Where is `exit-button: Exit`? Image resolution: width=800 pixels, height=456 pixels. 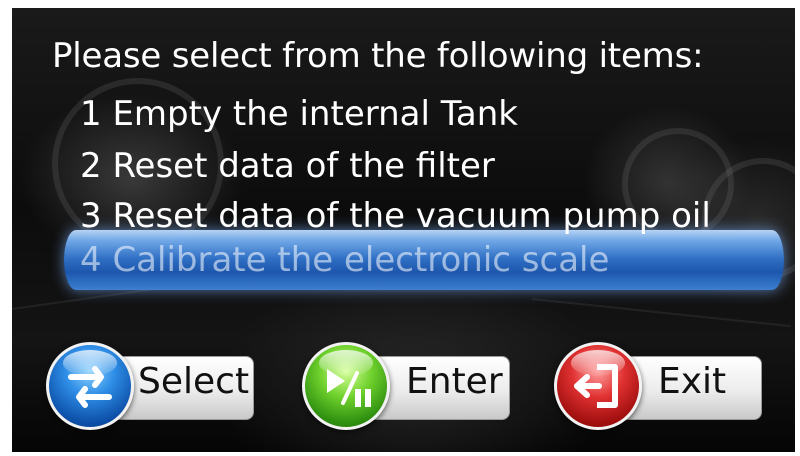 exit-button: Exit is located at coordinates (660, 387).